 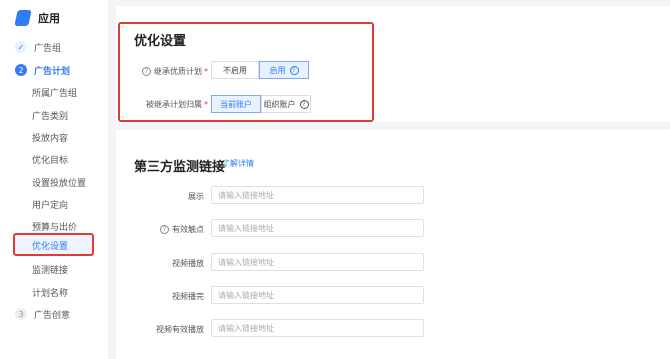 What do you see at coordinates (49, 18) in the screenshot?
I see `app-title: 应用` at bounding box center [49, 18].